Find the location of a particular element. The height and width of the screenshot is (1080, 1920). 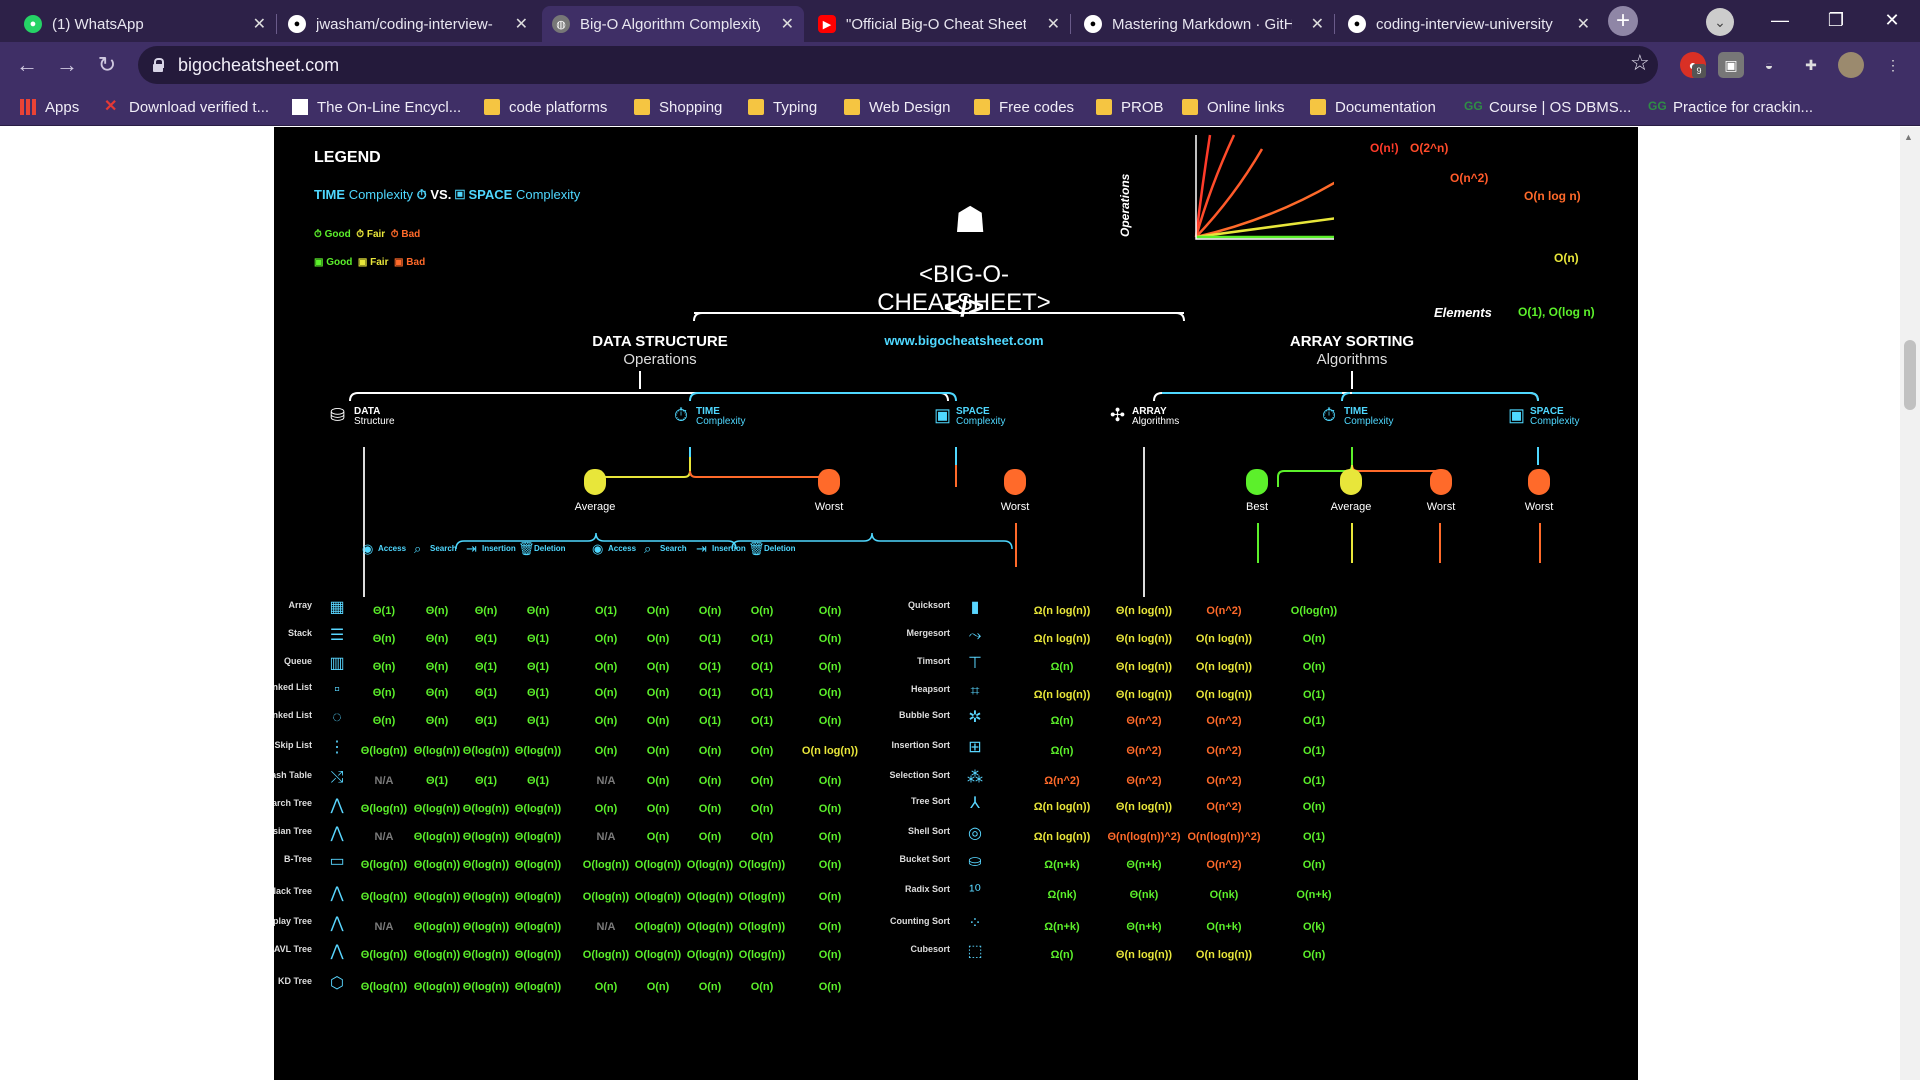

bookmark-free-codes: Free codes is located at coordinates (1024, 107).